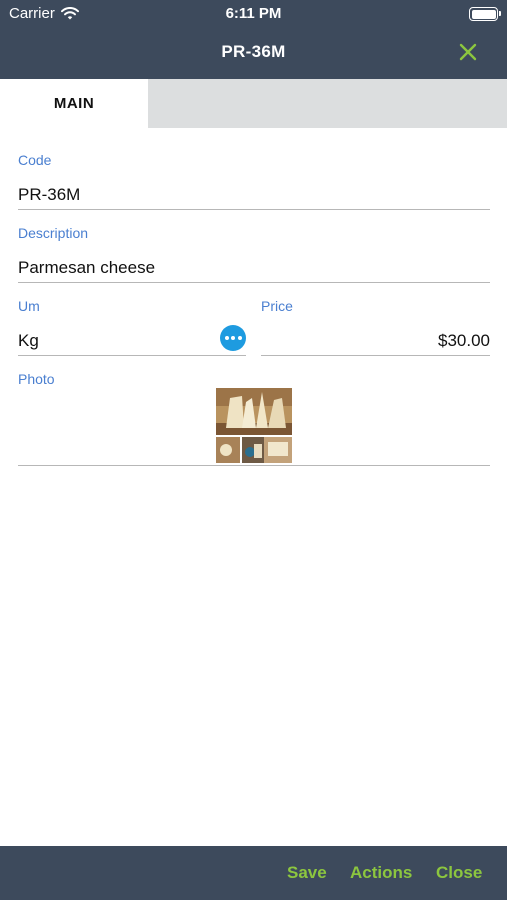  What do you see at coordinates (381, 873) in the screenshot?
I see `actions-button: Actions` at bounding box center [381, 873].